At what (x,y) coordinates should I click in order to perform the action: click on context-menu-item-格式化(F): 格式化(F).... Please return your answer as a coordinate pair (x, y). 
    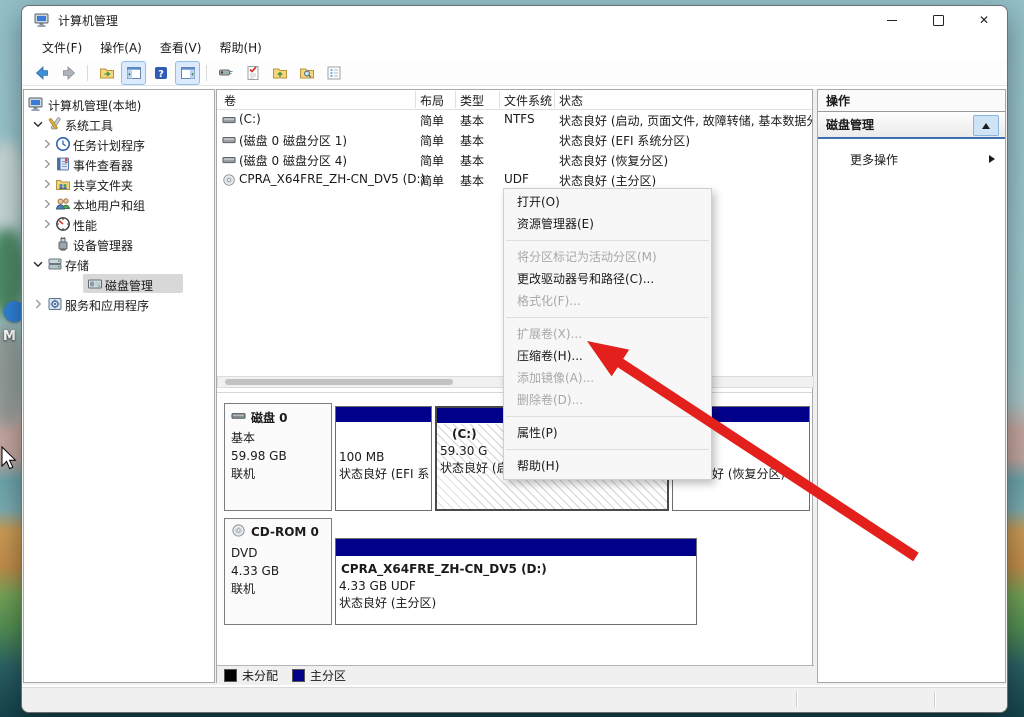
    Looking at the image, I should click on (549, 301).